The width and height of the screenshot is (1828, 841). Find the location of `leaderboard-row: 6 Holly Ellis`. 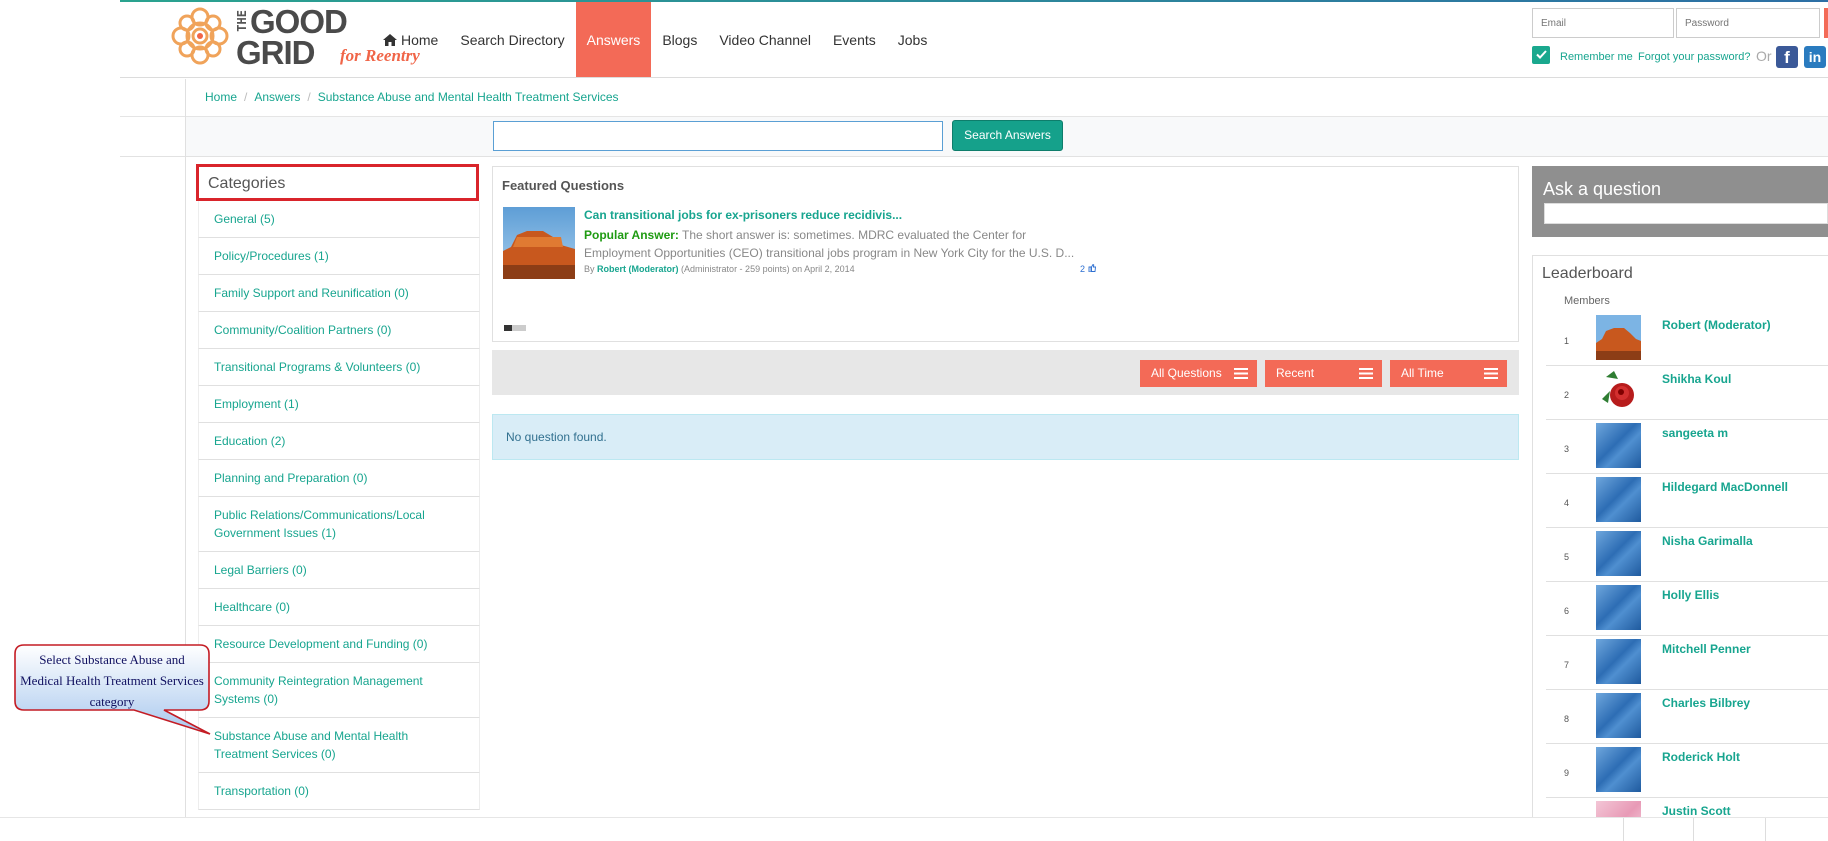

leaderboard-row: 6 Holly Ellis is located at coordinates (1687, 609).